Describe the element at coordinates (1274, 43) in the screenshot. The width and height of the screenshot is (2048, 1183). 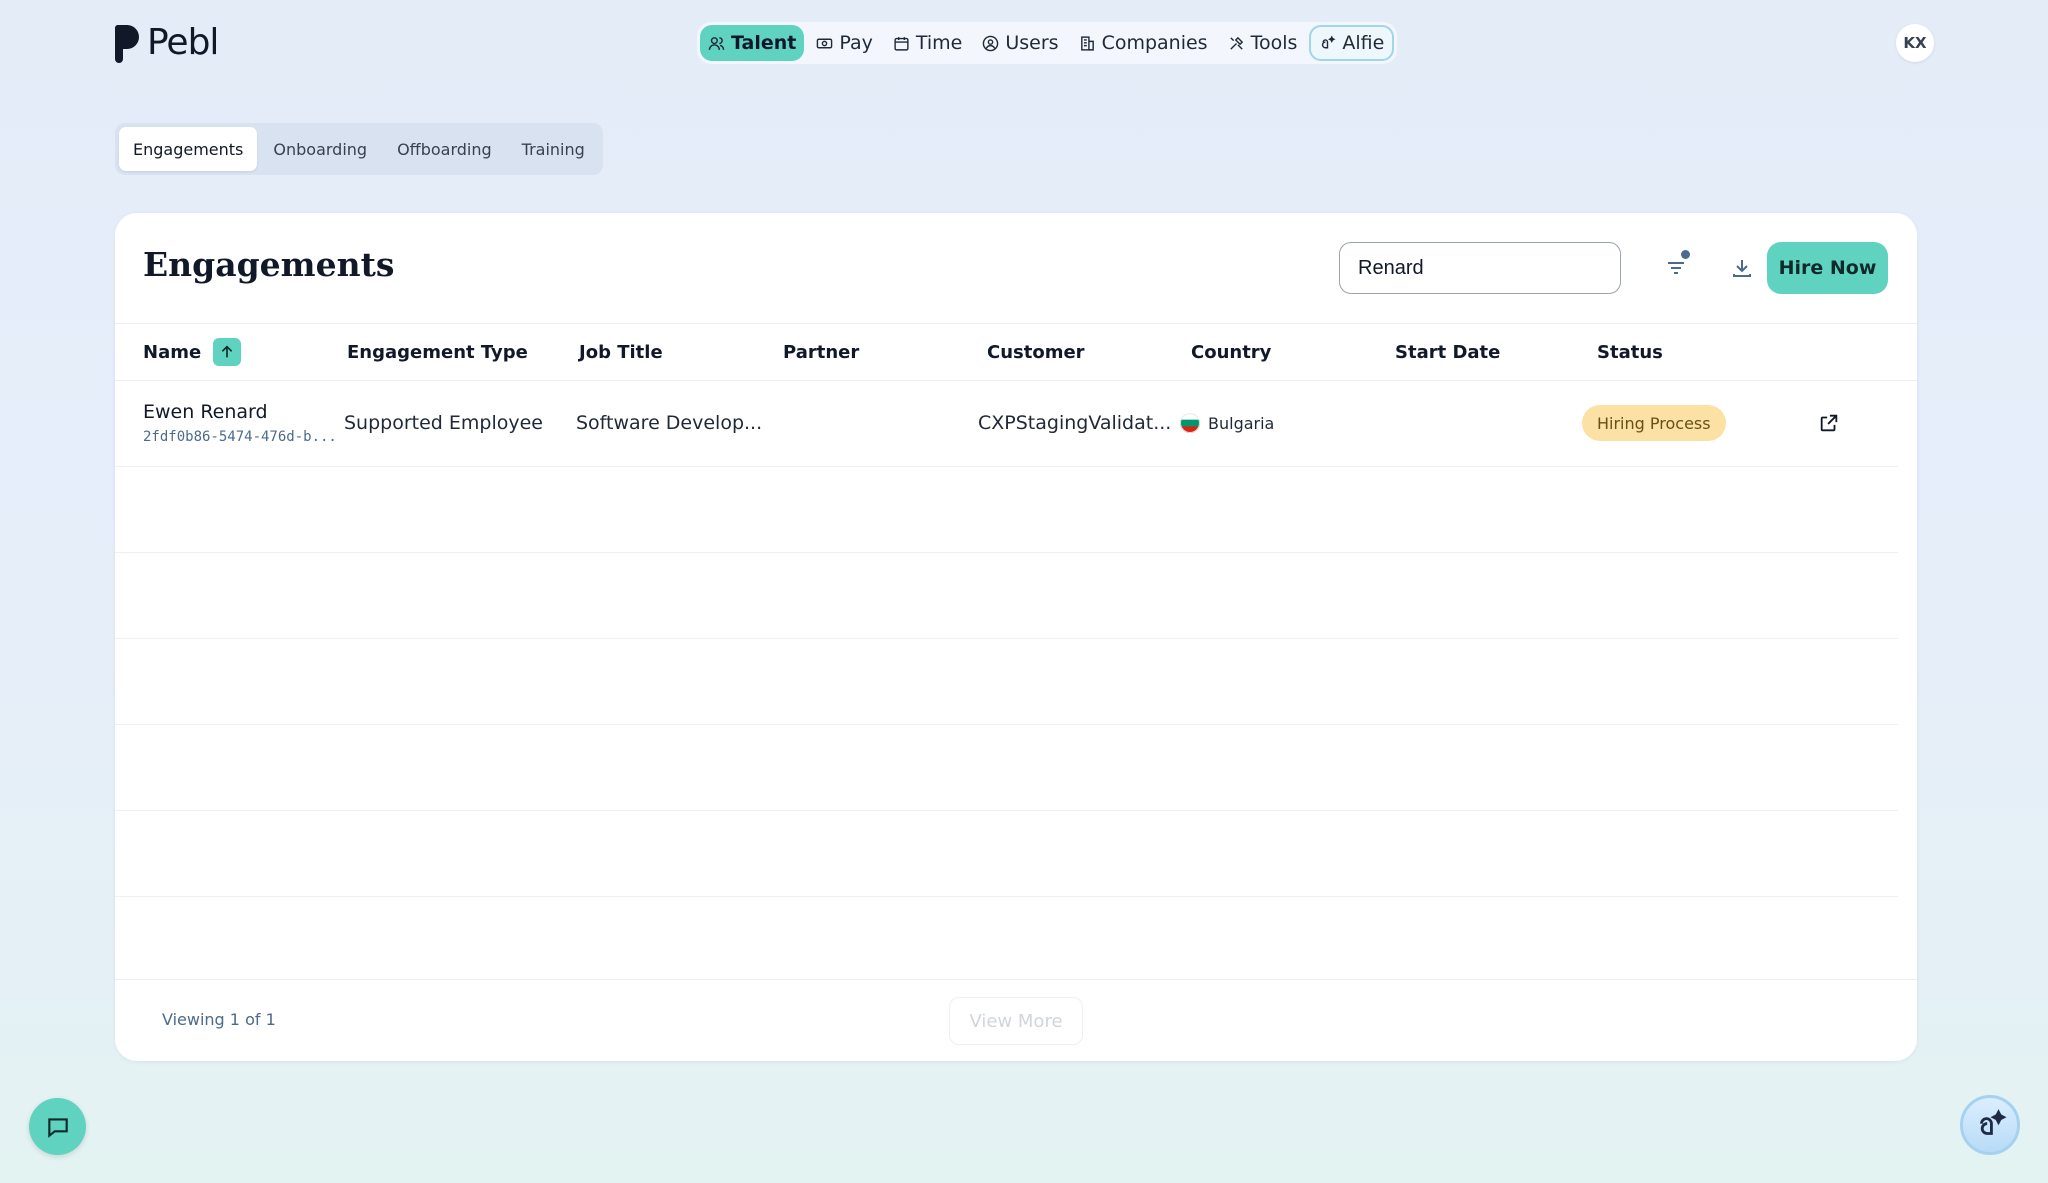
I see `nav-label: Tools` at that location.